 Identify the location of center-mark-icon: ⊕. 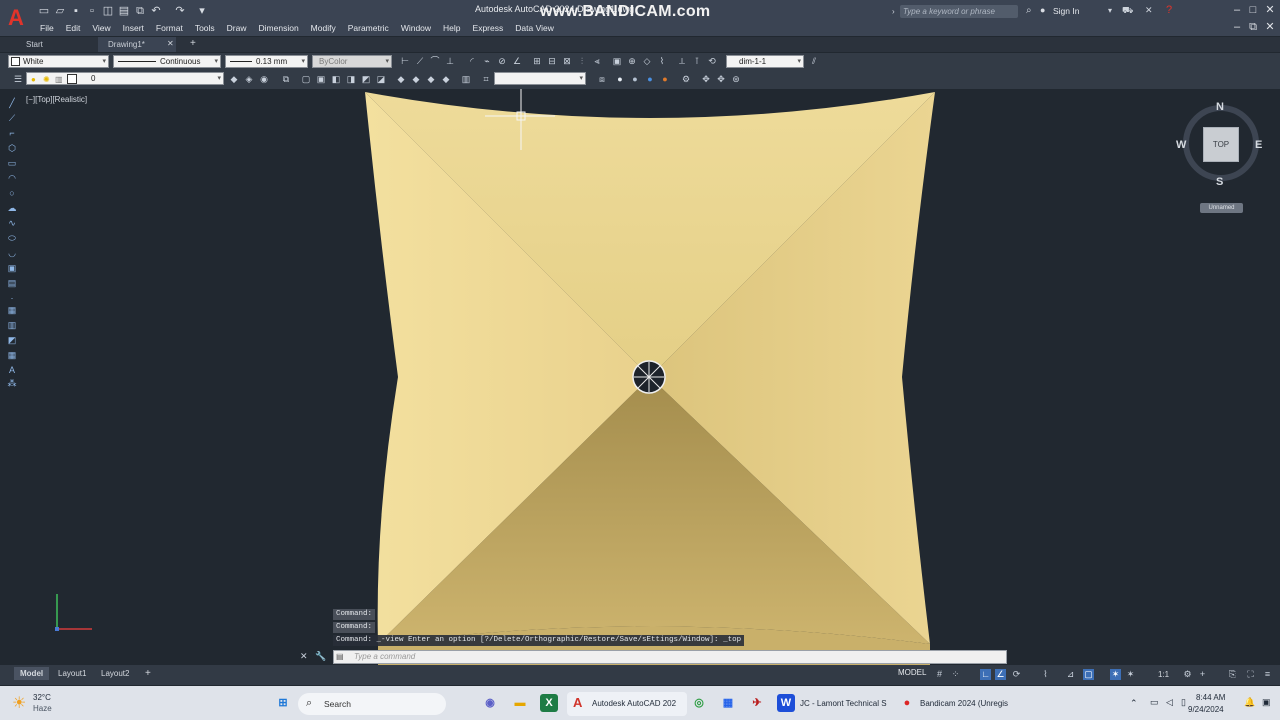
(632, 61).